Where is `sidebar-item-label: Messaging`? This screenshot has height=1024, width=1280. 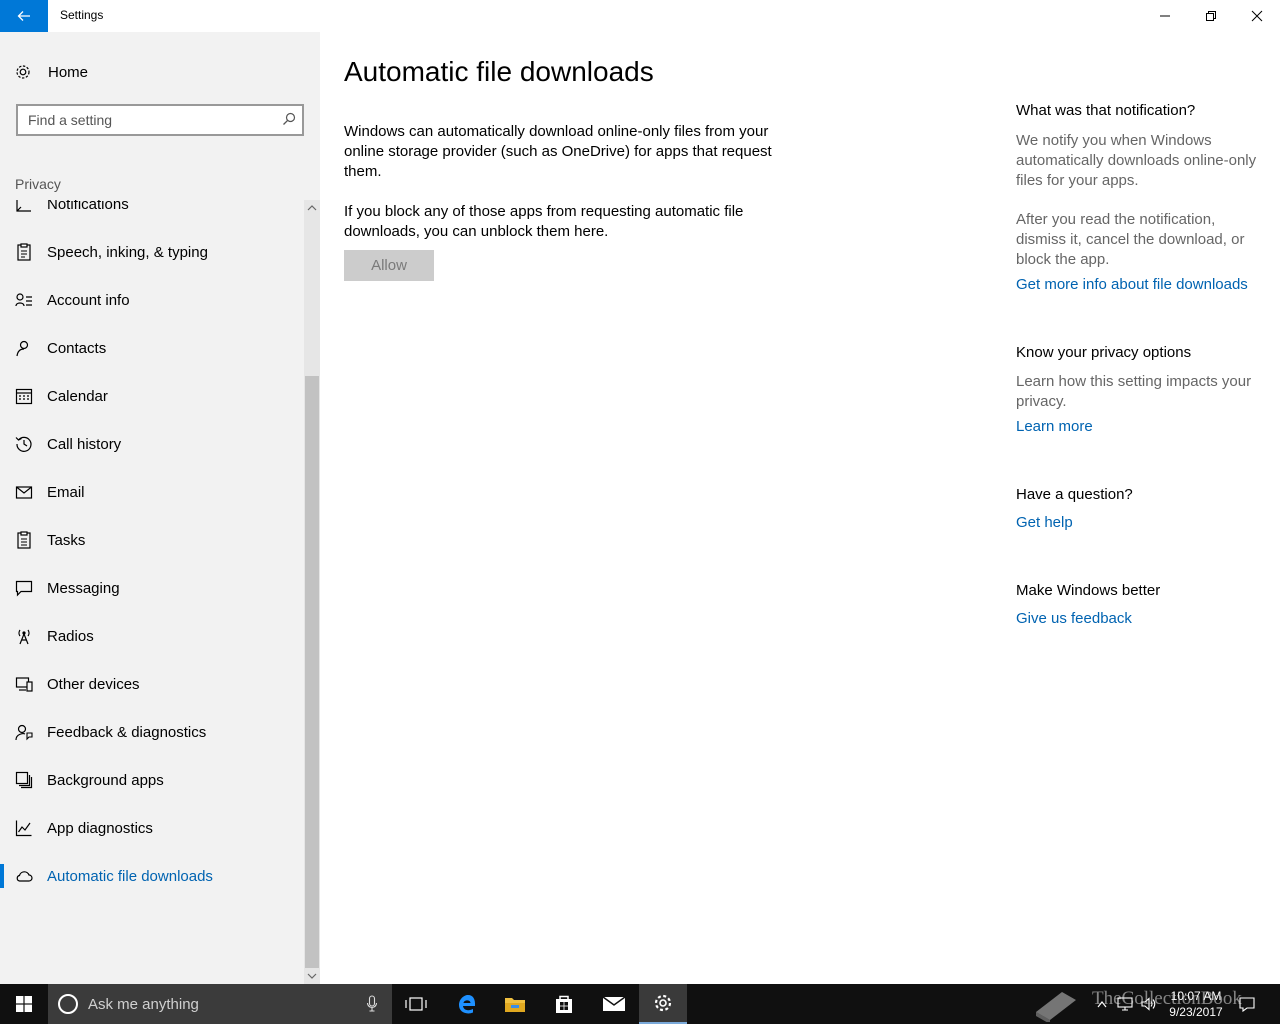 sidebar-item-label: Messaging is located at coordinates (83, 588).